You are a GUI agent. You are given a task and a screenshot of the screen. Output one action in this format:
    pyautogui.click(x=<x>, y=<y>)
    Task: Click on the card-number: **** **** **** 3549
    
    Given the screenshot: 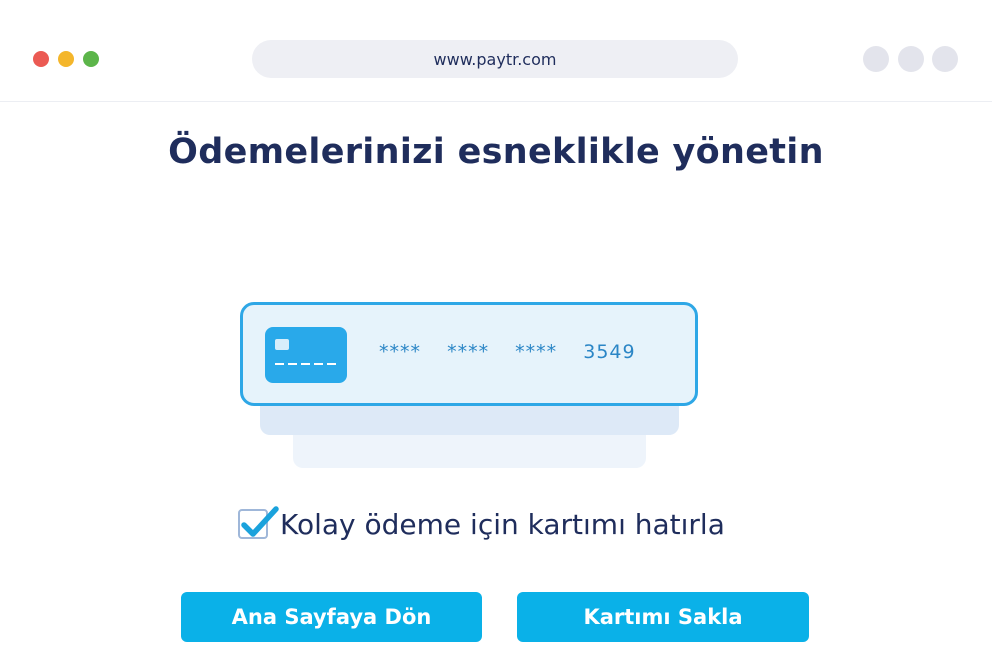 What is the action you would take?
    pyautogui.click(x=507, y=352)
    